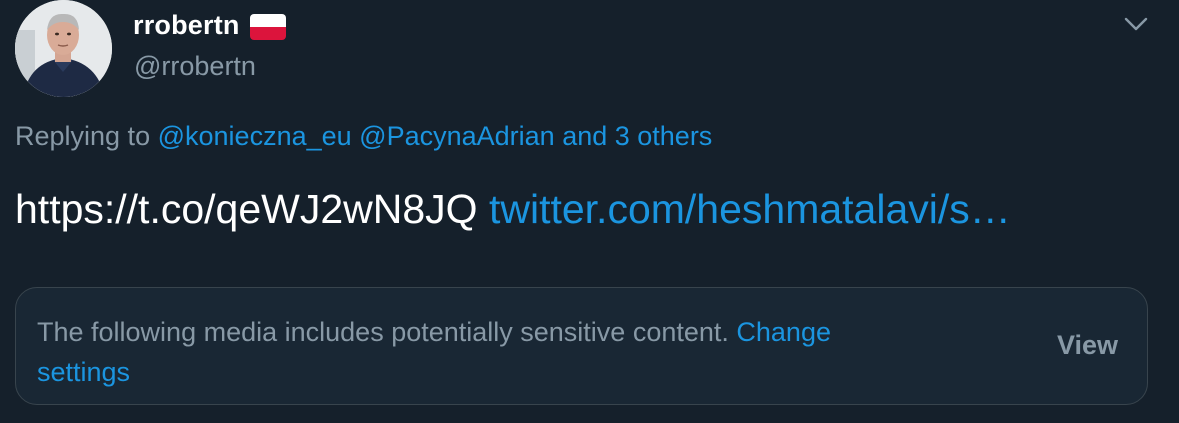 Image resolution: width=1179 pixels, height=423 pixels. I want to click on view-button: View, so click(1087, 345).